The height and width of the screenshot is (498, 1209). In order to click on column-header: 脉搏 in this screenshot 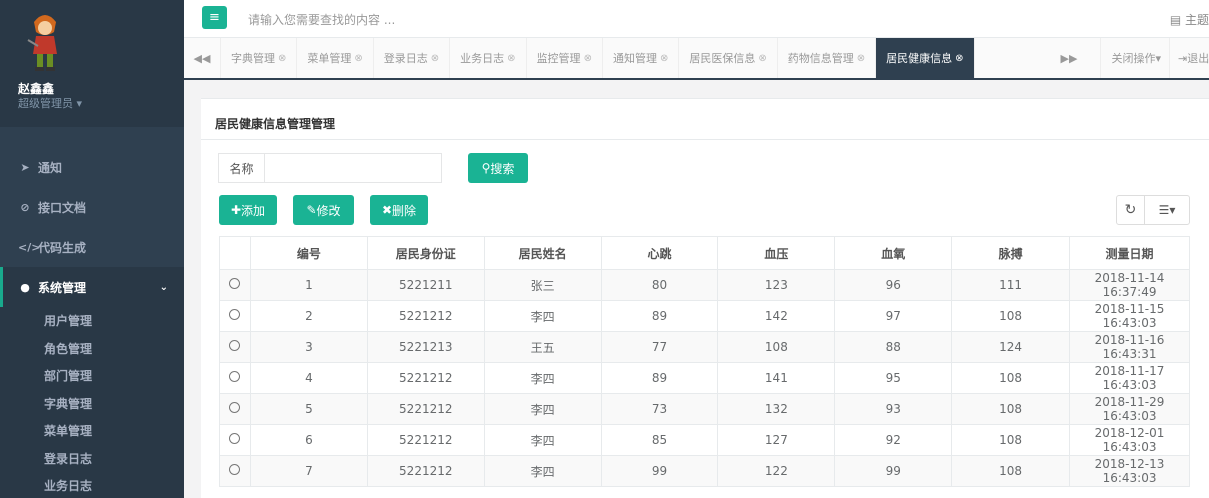, I will do `click(1011, 253)`.